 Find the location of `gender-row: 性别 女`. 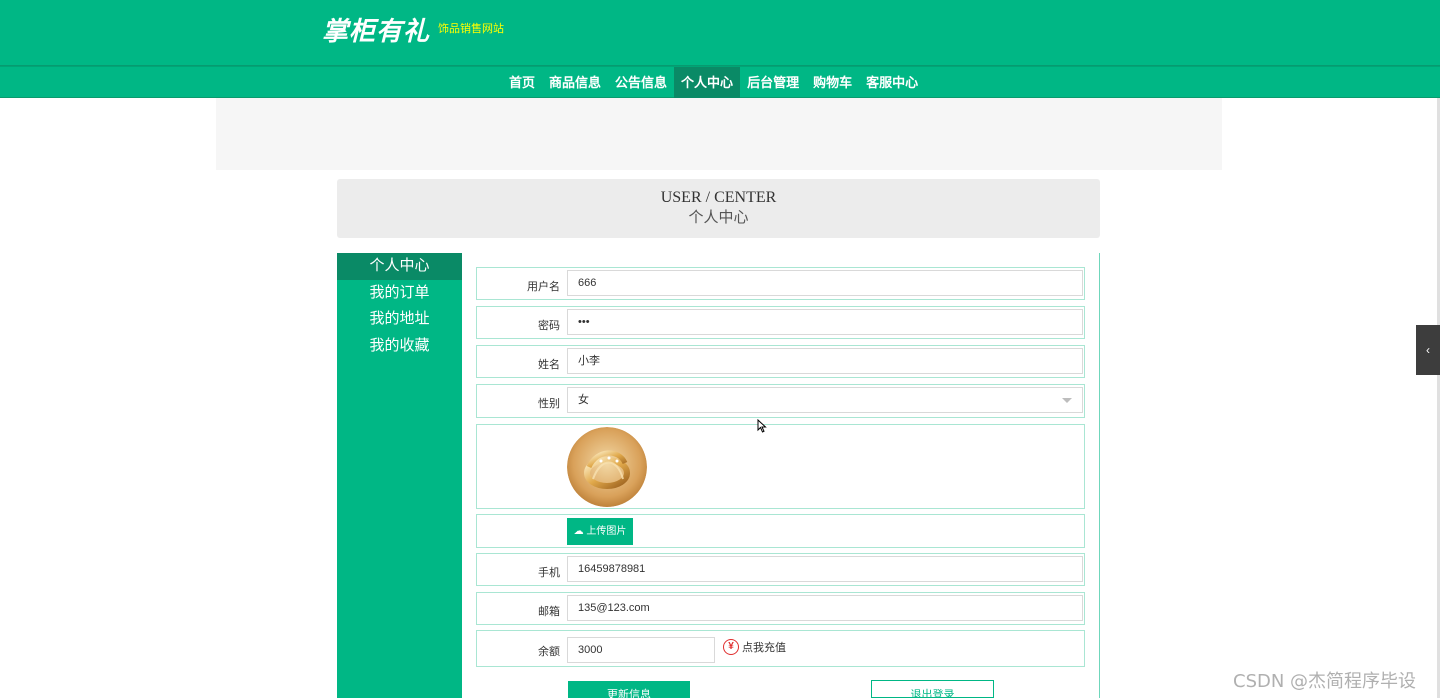

gender-row: 性别 女 is located at coordinates (780, 401).